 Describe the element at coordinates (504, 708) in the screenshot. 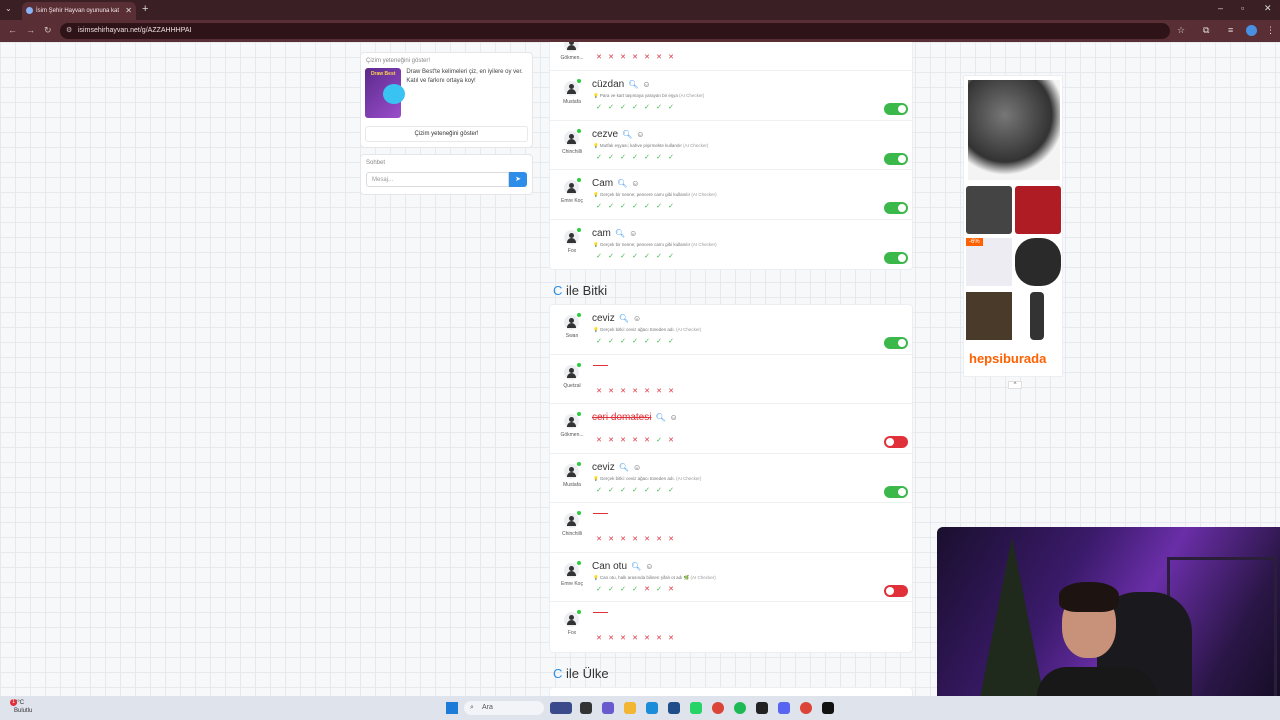

I see `taskbar-search: ⌕ Ara` at that location.